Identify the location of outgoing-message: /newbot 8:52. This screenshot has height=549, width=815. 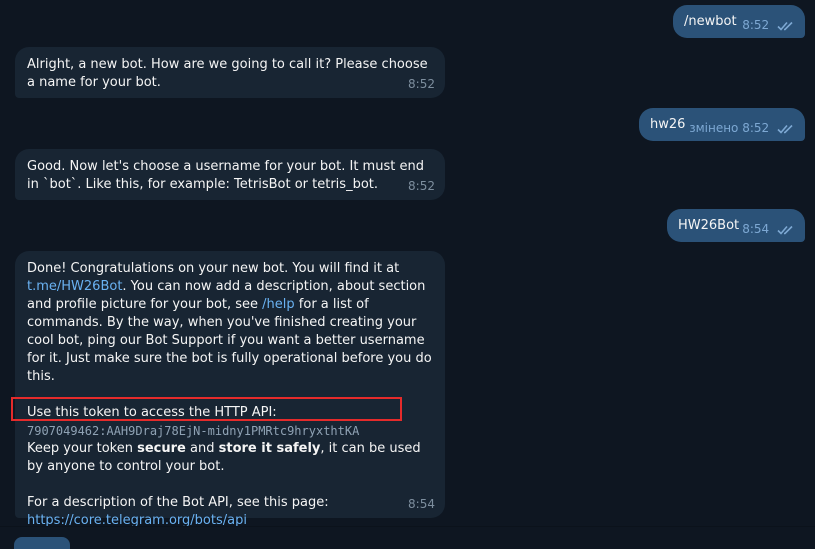
(739, 21).